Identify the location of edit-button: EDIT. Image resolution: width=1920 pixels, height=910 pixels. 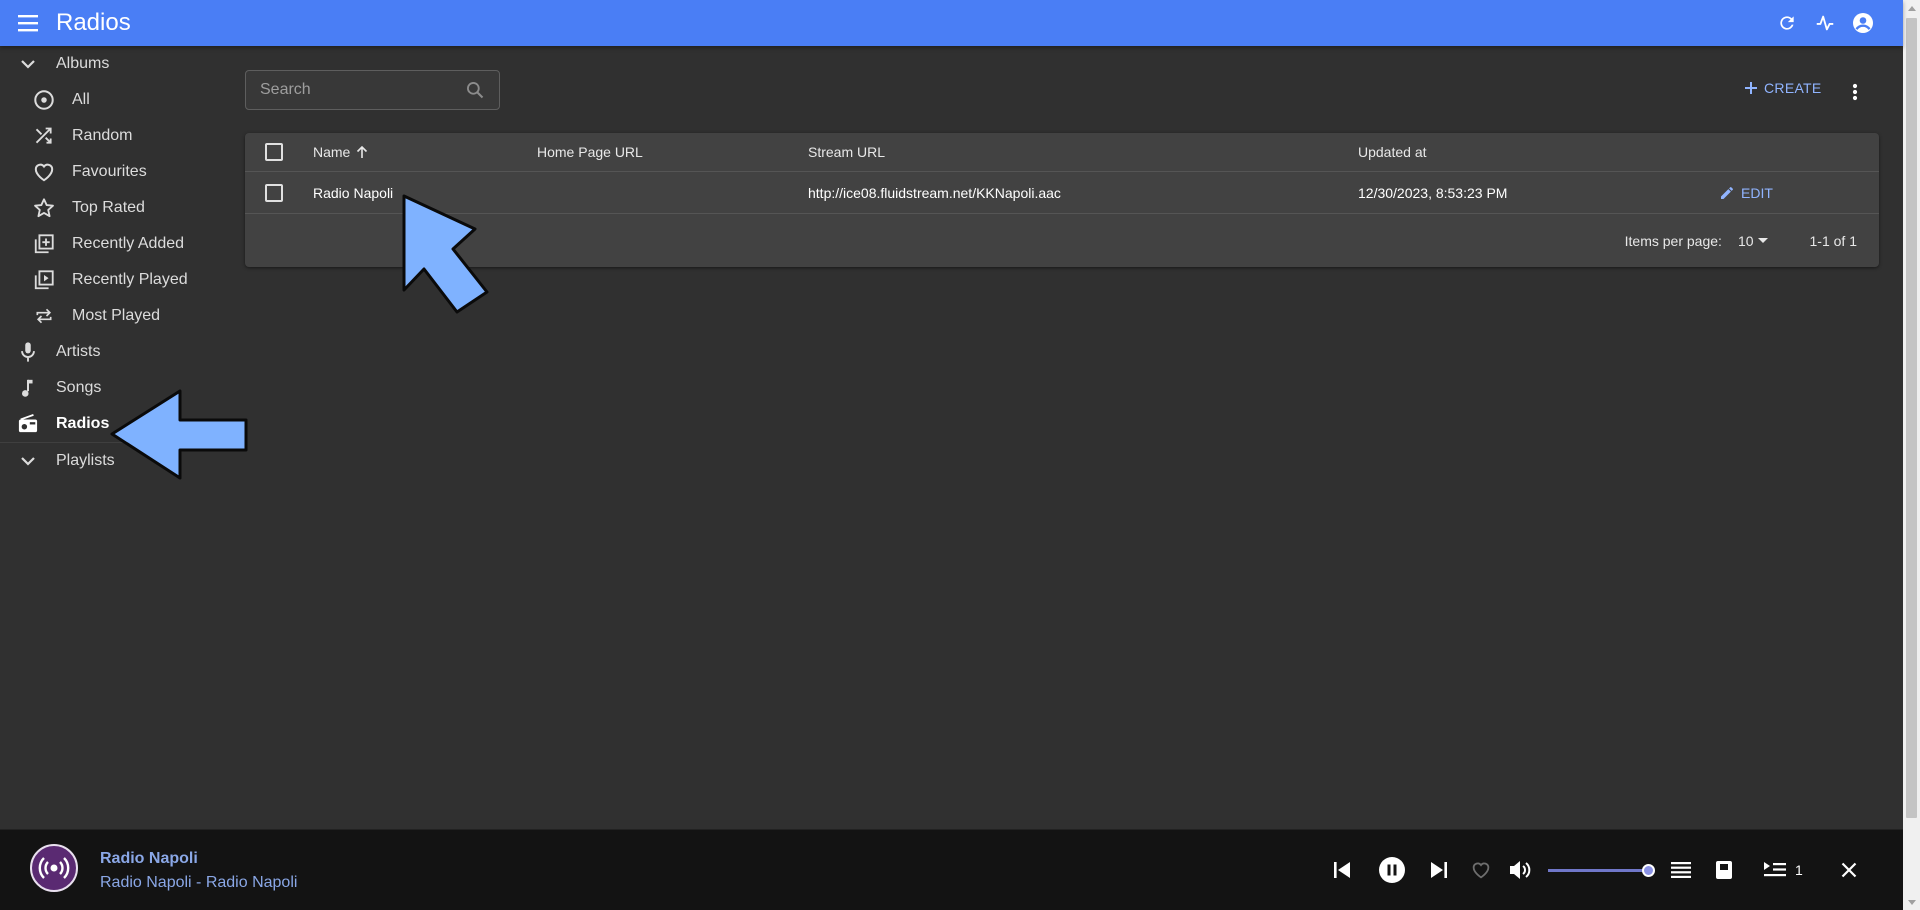
(1746, 193).